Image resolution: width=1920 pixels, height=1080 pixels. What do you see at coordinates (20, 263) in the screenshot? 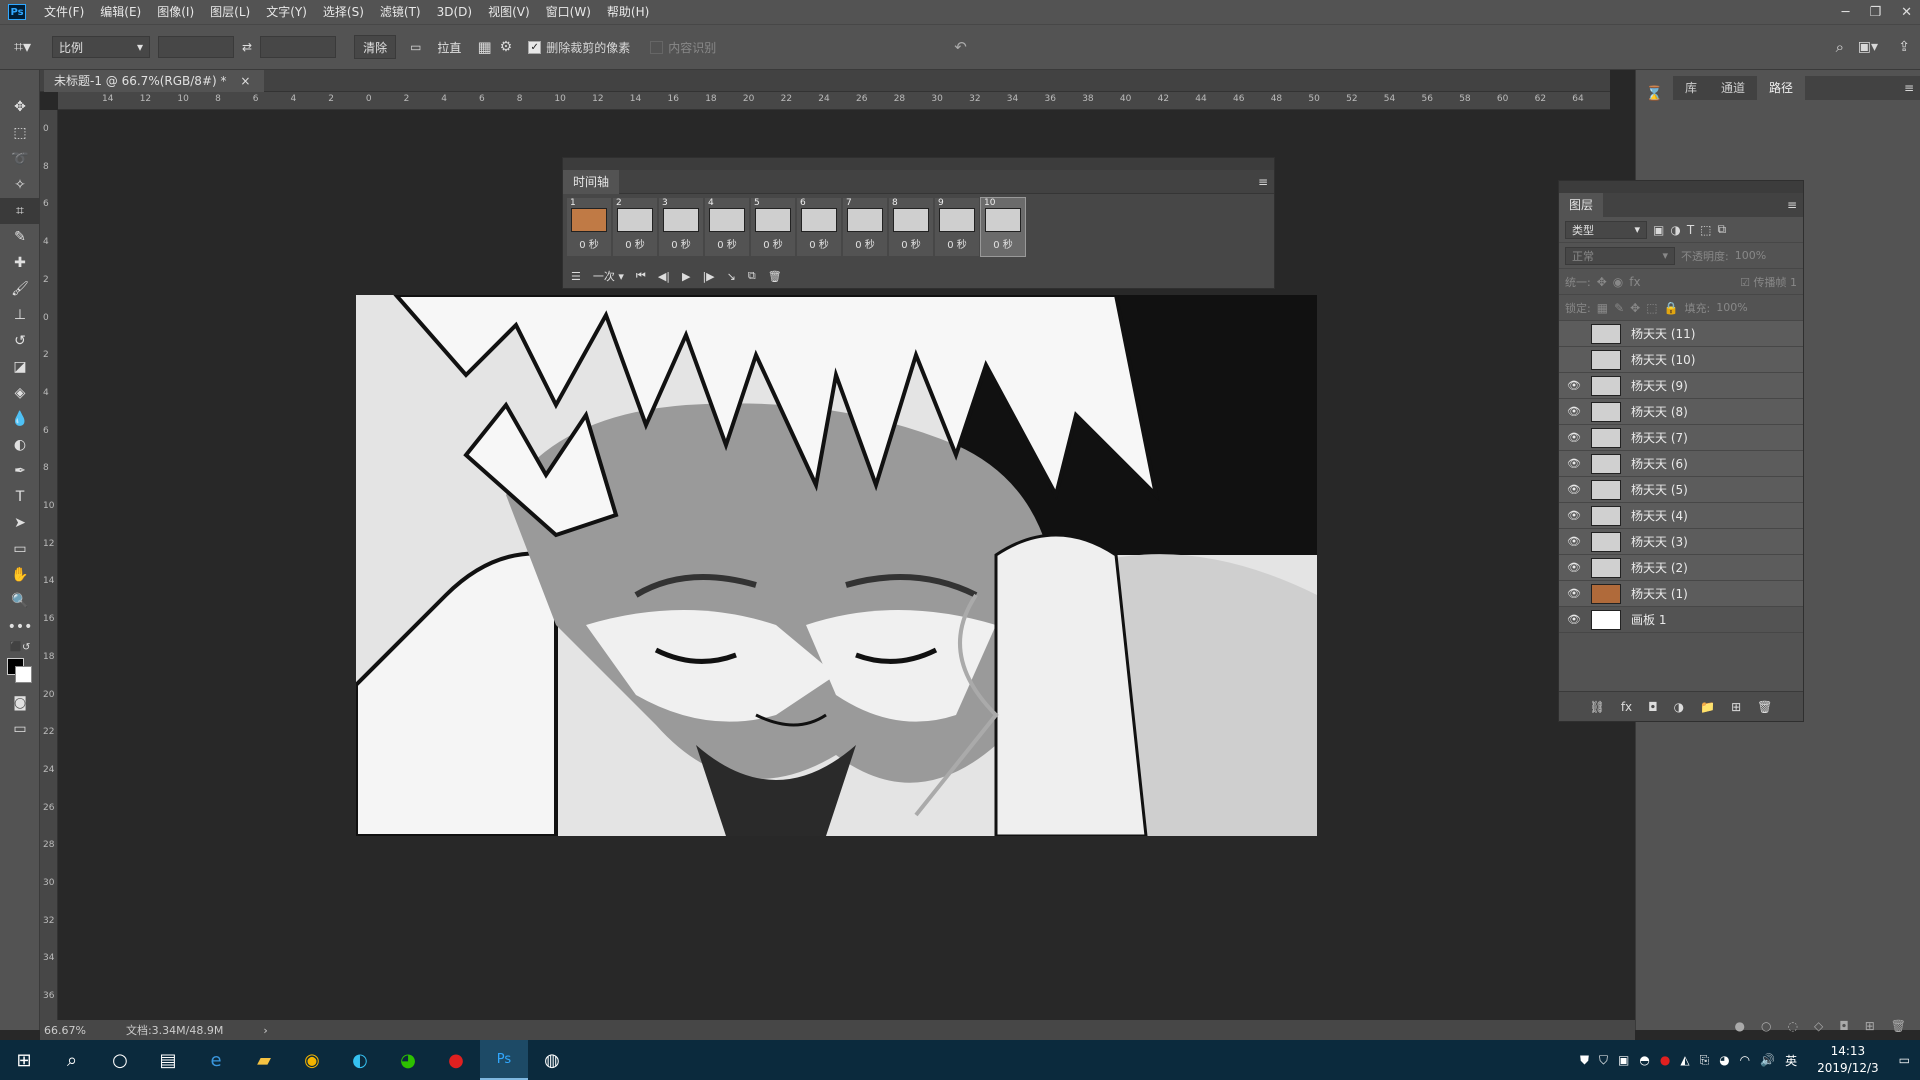
I see `healing-brush-tool-icon: ✚` at bounding box center [20, 263].